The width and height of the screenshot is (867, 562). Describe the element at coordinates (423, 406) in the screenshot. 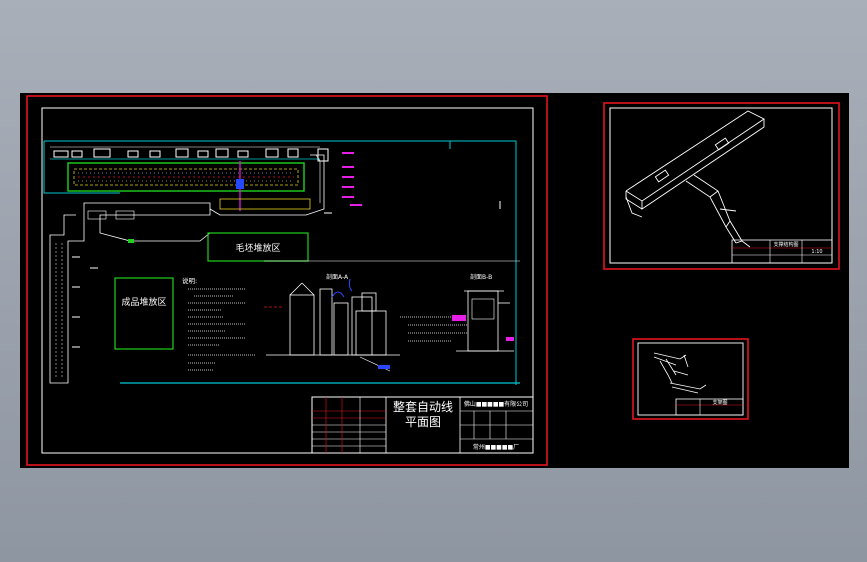

I see `title-line-1: 整套自动线` at that location.